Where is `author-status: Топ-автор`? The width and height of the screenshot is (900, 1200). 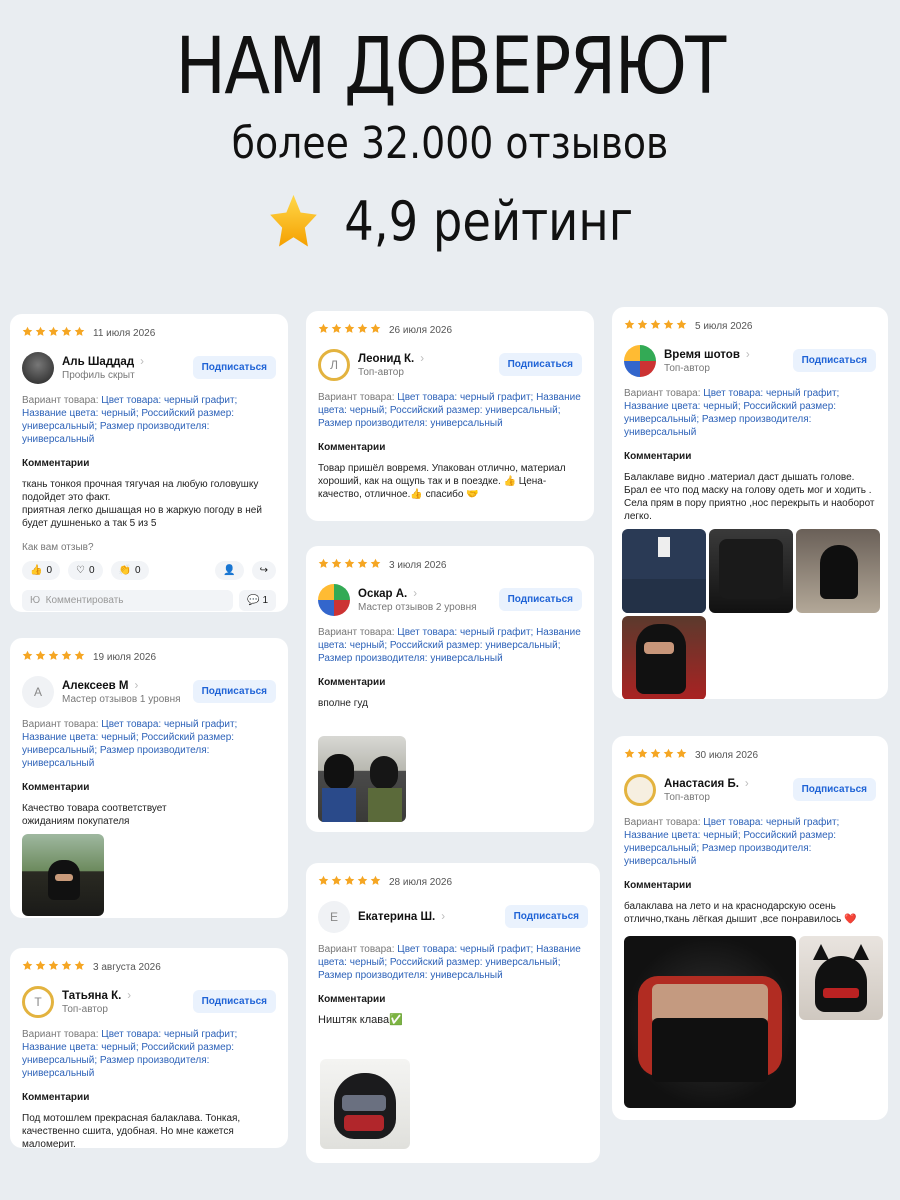
author-status: Топ-автор is located at coordinates (381, 372).